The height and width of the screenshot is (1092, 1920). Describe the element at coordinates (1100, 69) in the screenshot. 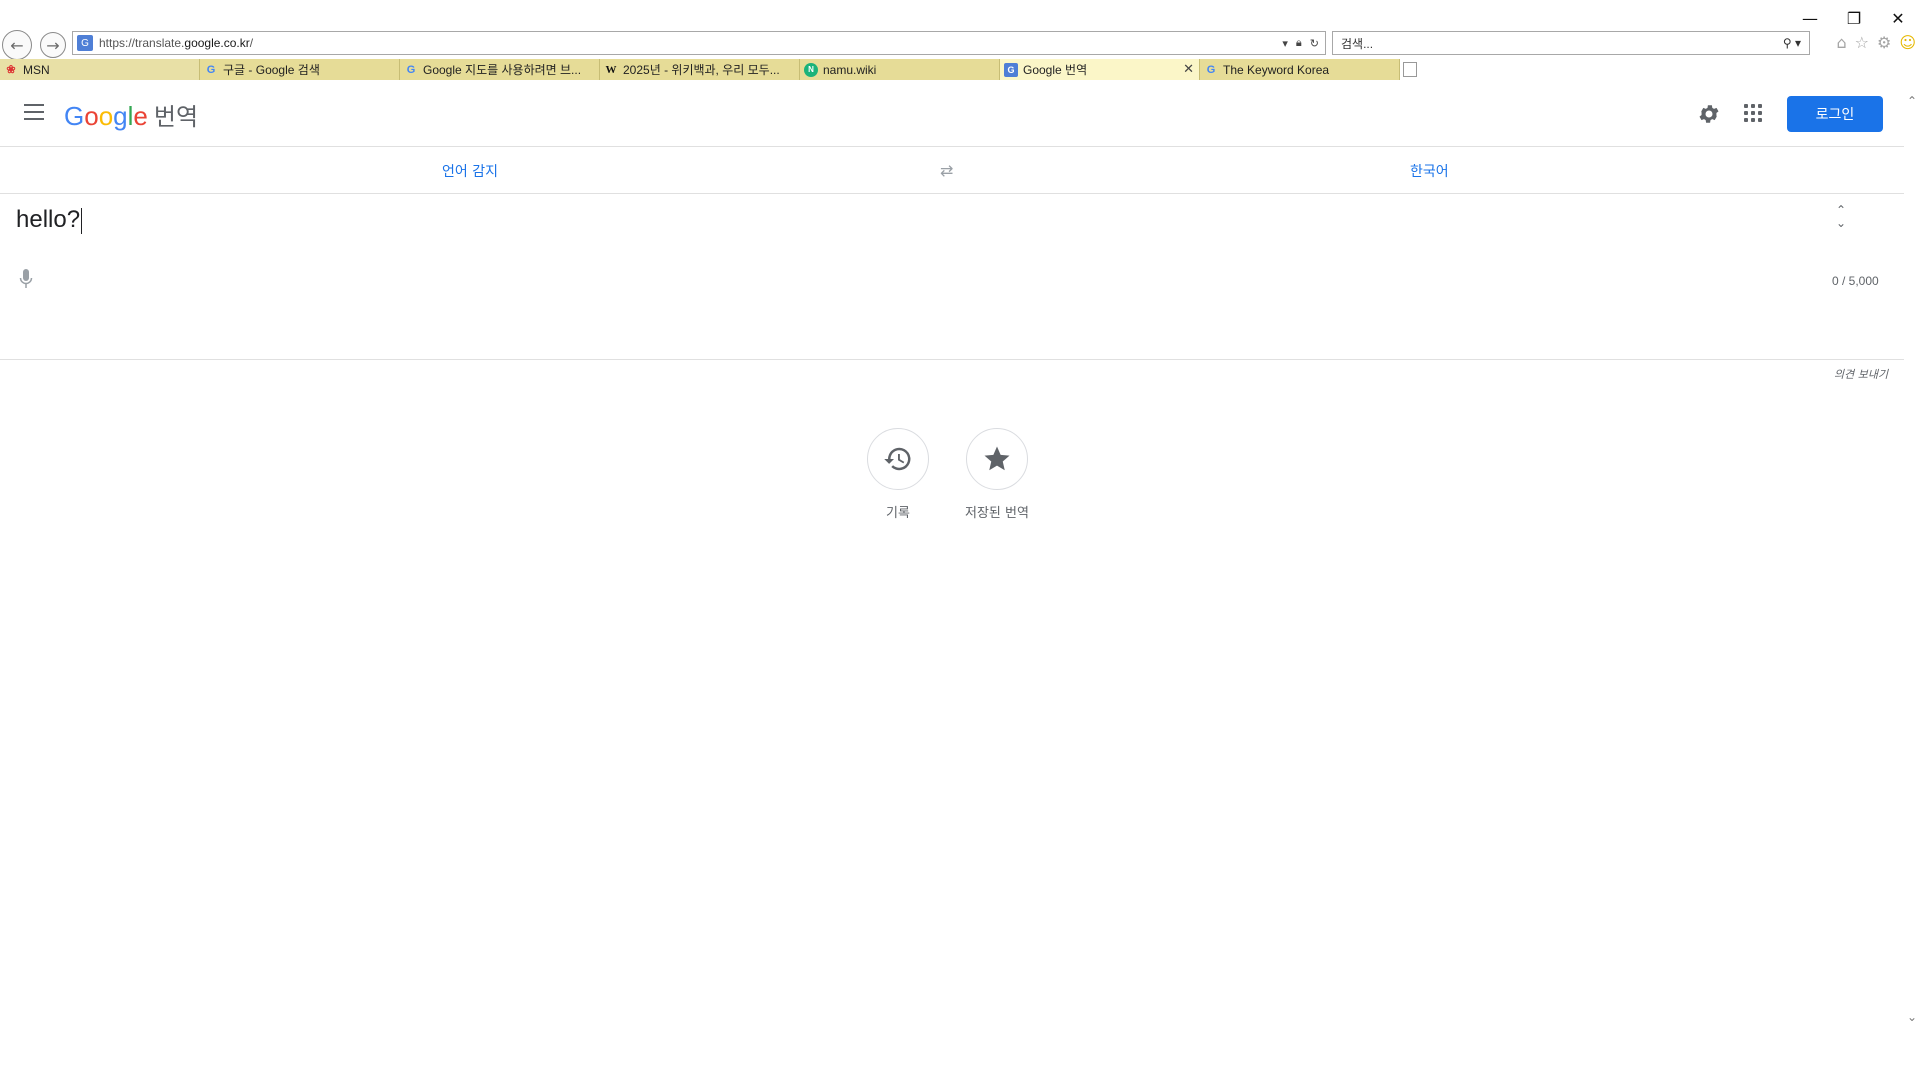

I see `tab-google-translate: G Google 번역 ✕` at that location.